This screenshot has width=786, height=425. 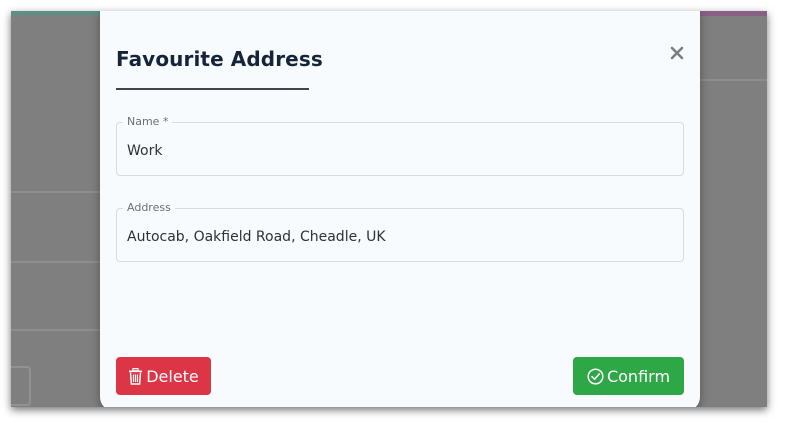 What do you see at coordinates (397, 151) in the screenshot?
I see `name-input` at bounding box center [397, 151].